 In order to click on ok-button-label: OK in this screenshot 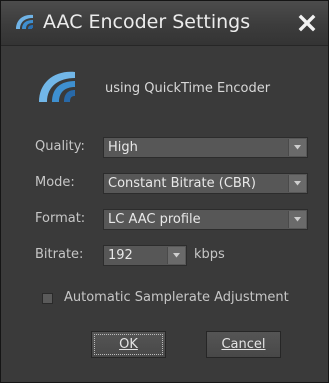, I will do `click(128, 344)`.